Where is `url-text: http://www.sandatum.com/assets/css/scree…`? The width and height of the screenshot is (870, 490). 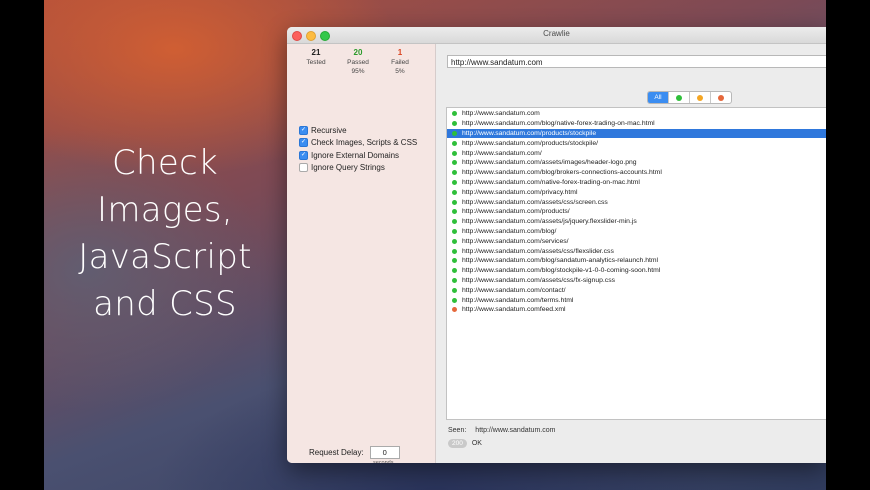
url-text: http://www.sandatum.com/assets/css/scree… is located at coordinates (535, 202).